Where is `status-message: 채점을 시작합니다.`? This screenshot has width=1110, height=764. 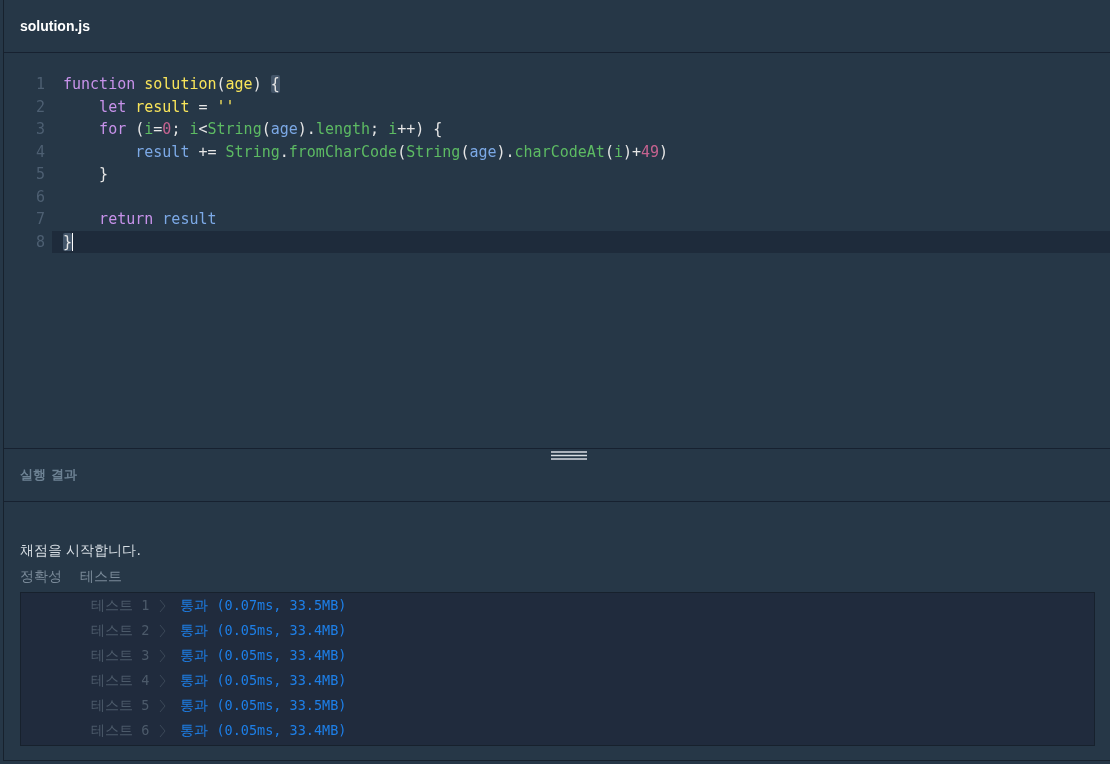
status-message: 채점을 시작합니다. is located at coordinates (81, 551).